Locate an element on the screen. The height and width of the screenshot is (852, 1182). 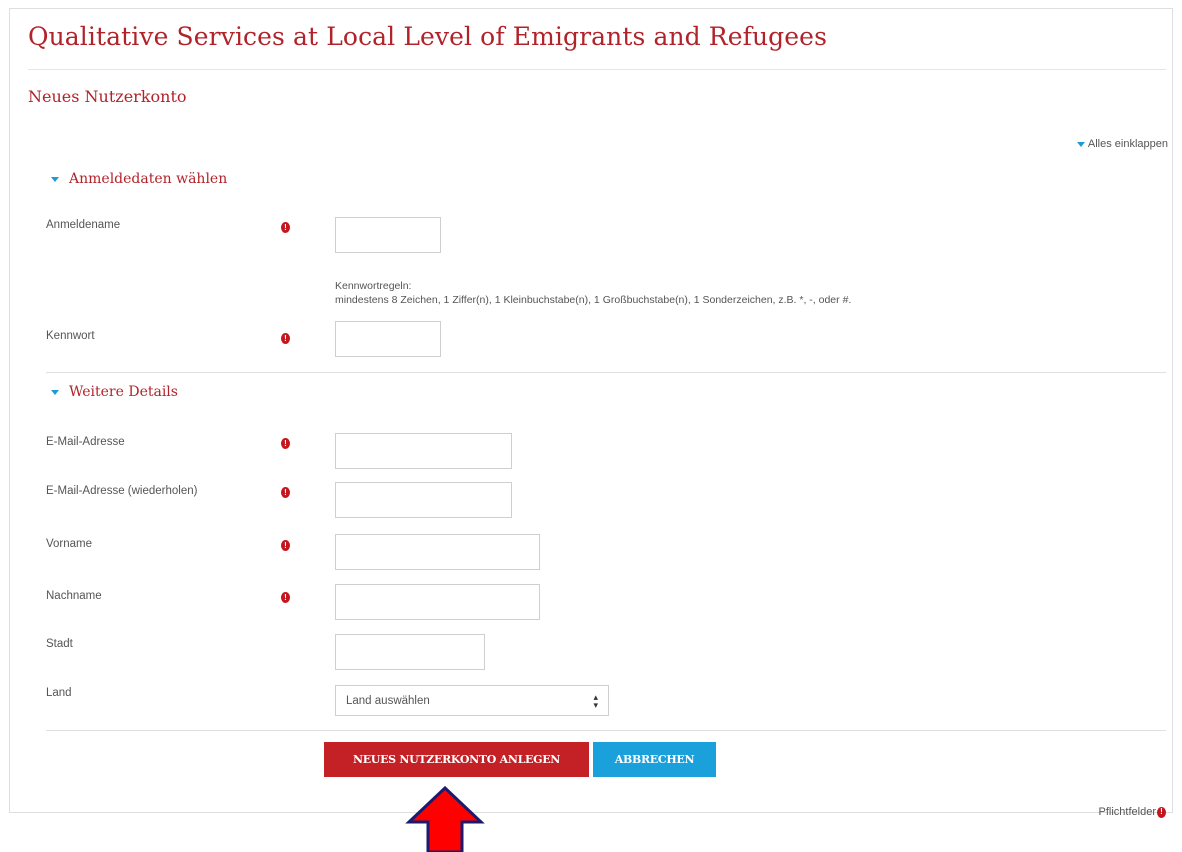
country-label: Land is located at coordinates (59, 693).